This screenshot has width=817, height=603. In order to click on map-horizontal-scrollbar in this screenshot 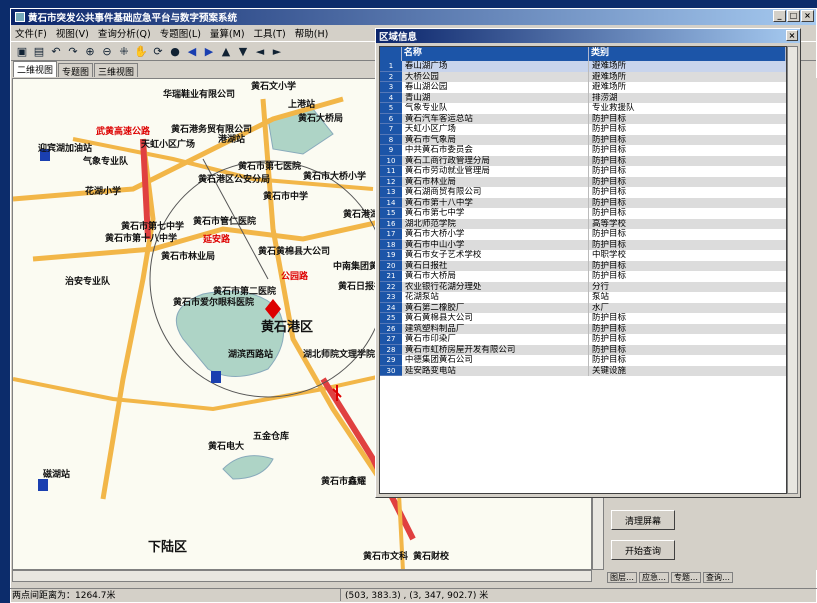, I will do `click(302, 576)`.